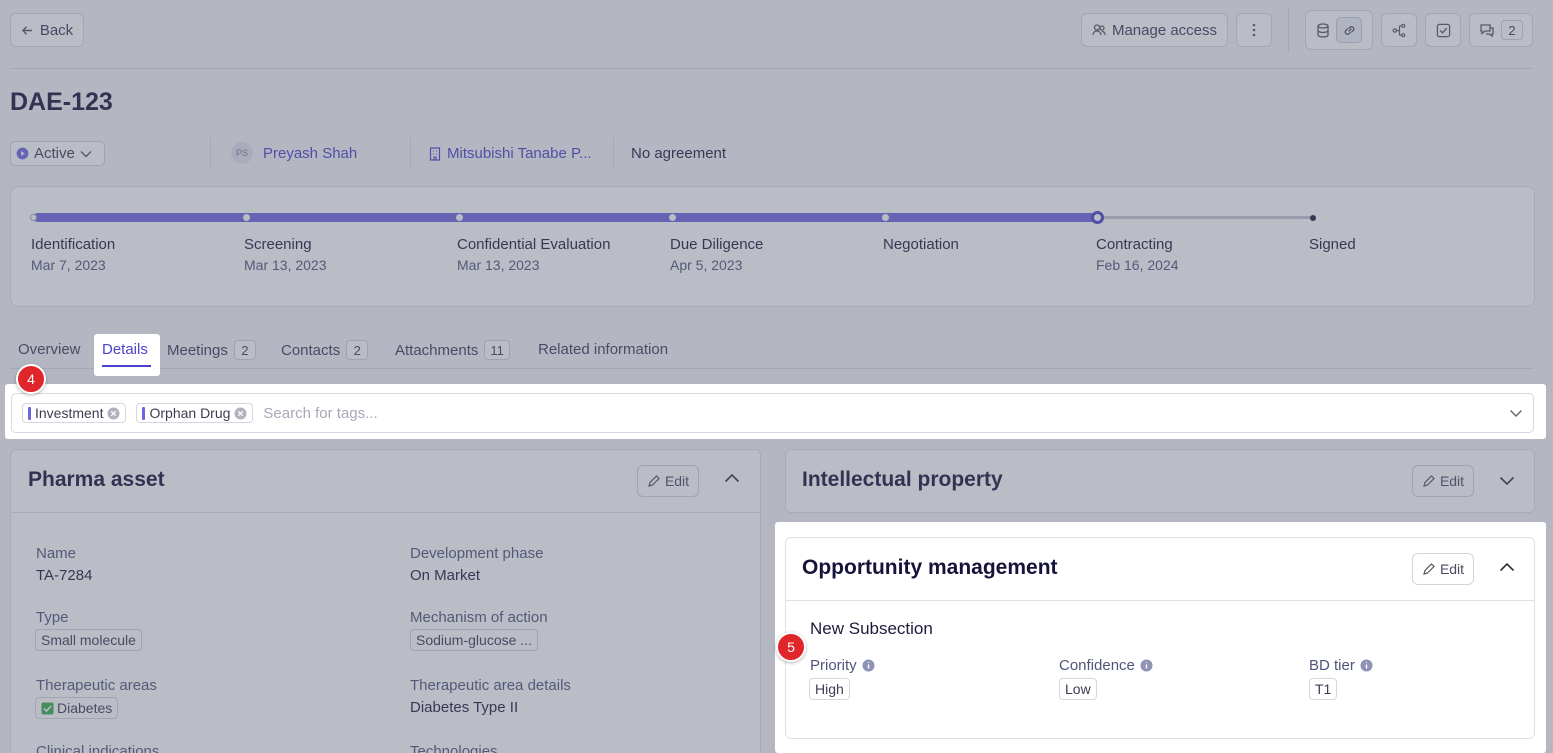 The height and width of the screenshot is (753, 1553). I want to click on tab-label: Related information, so click(603, 349).